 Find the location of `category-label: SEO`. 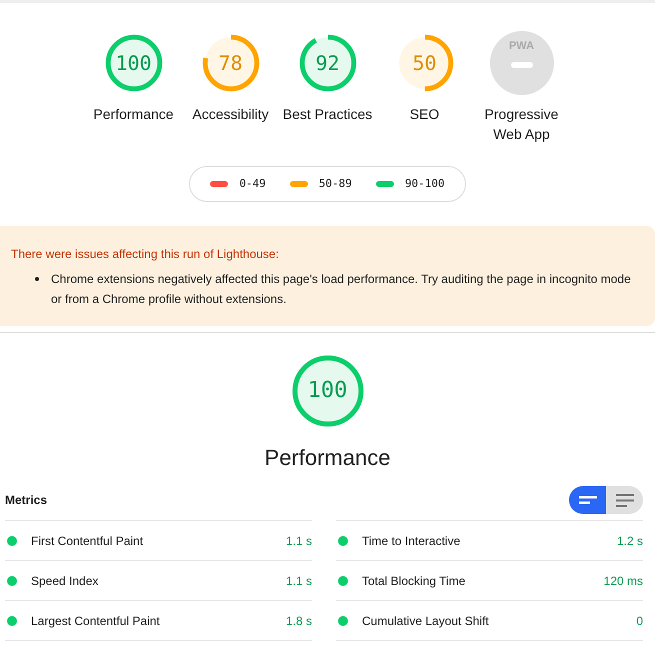

category-label: SEO is located at coordinates (424, 114).